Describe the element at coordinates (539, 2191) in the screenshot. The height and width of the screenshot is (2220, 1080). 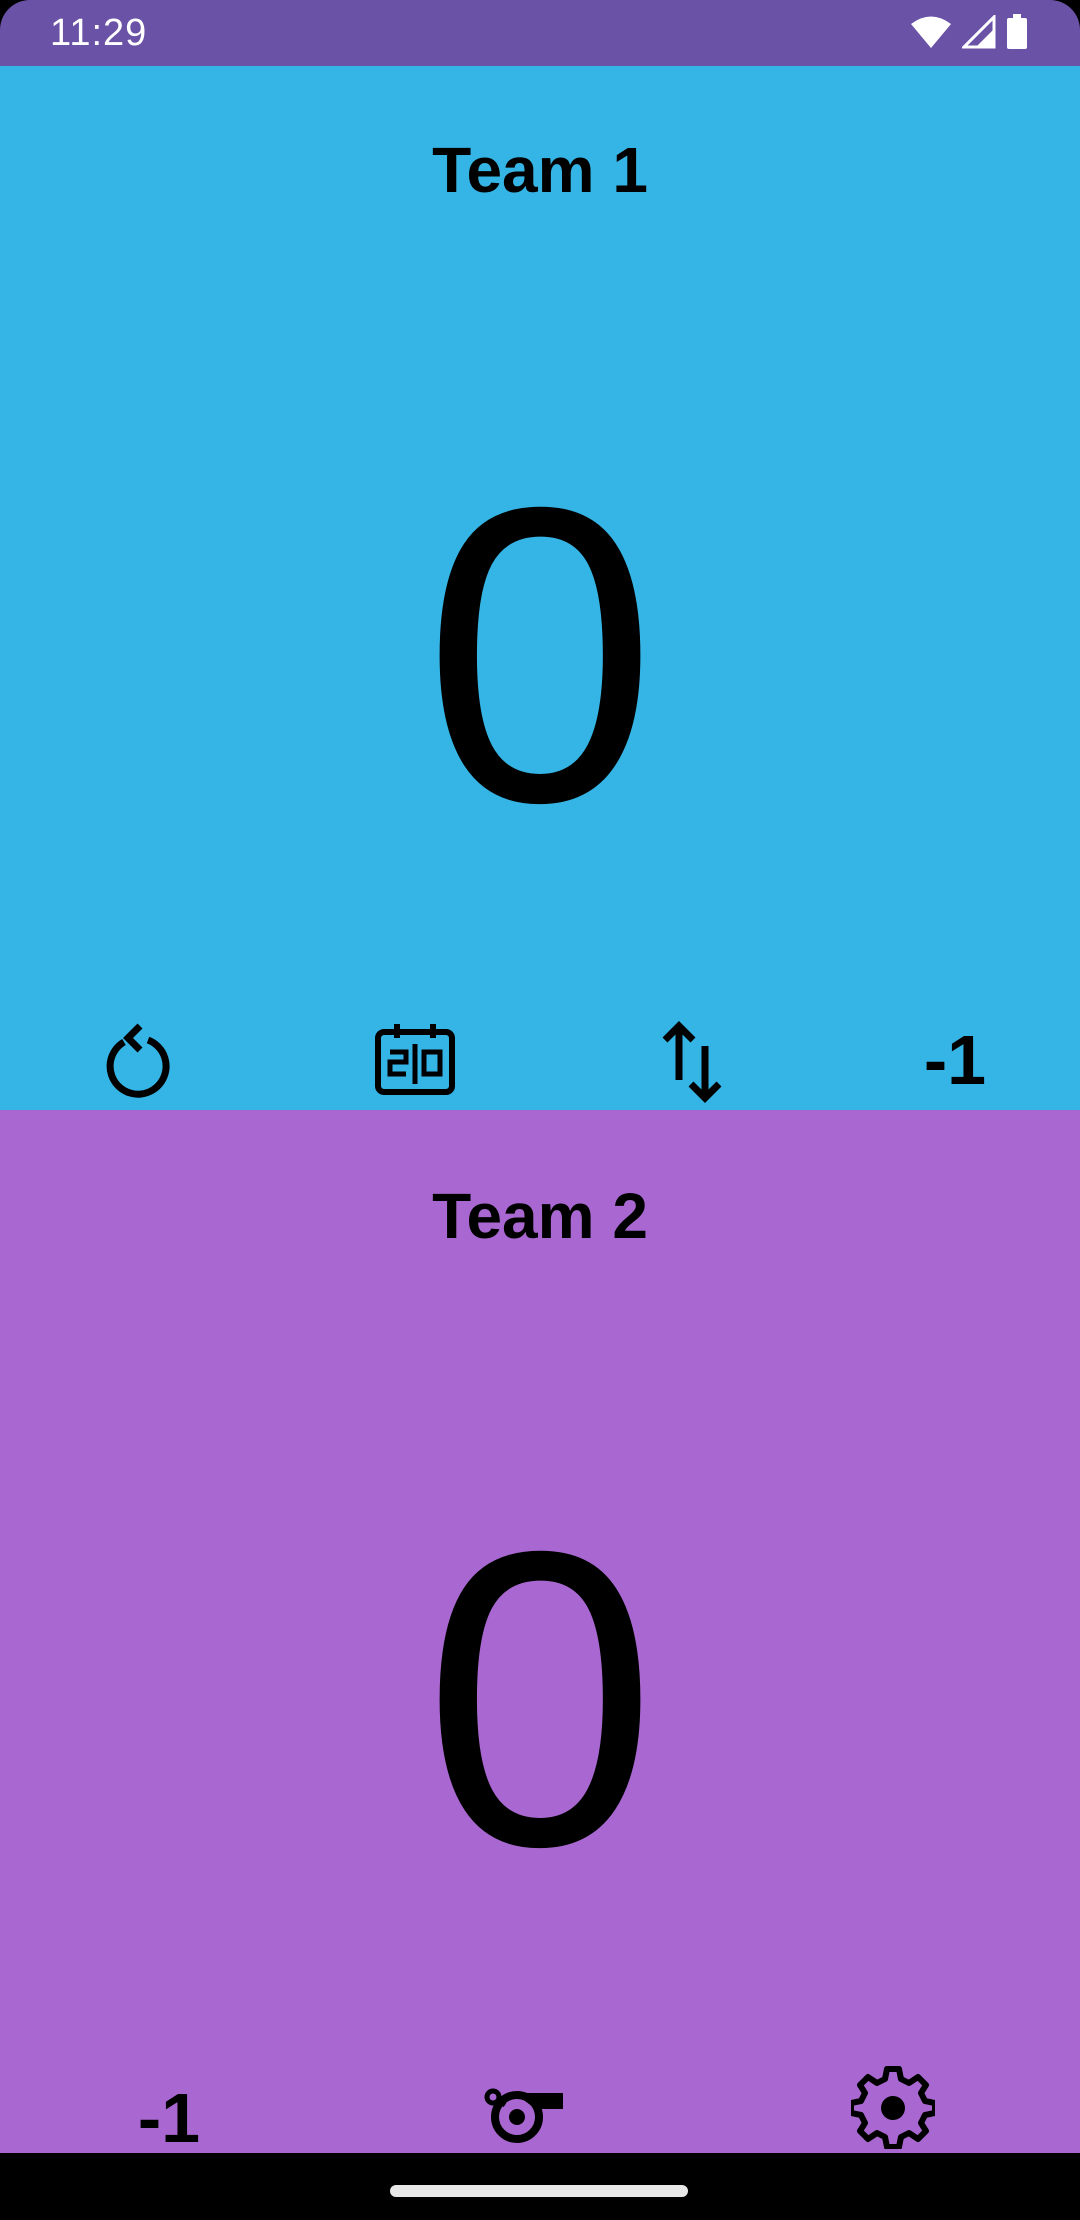
I see `home-gesture-handle` at that location.